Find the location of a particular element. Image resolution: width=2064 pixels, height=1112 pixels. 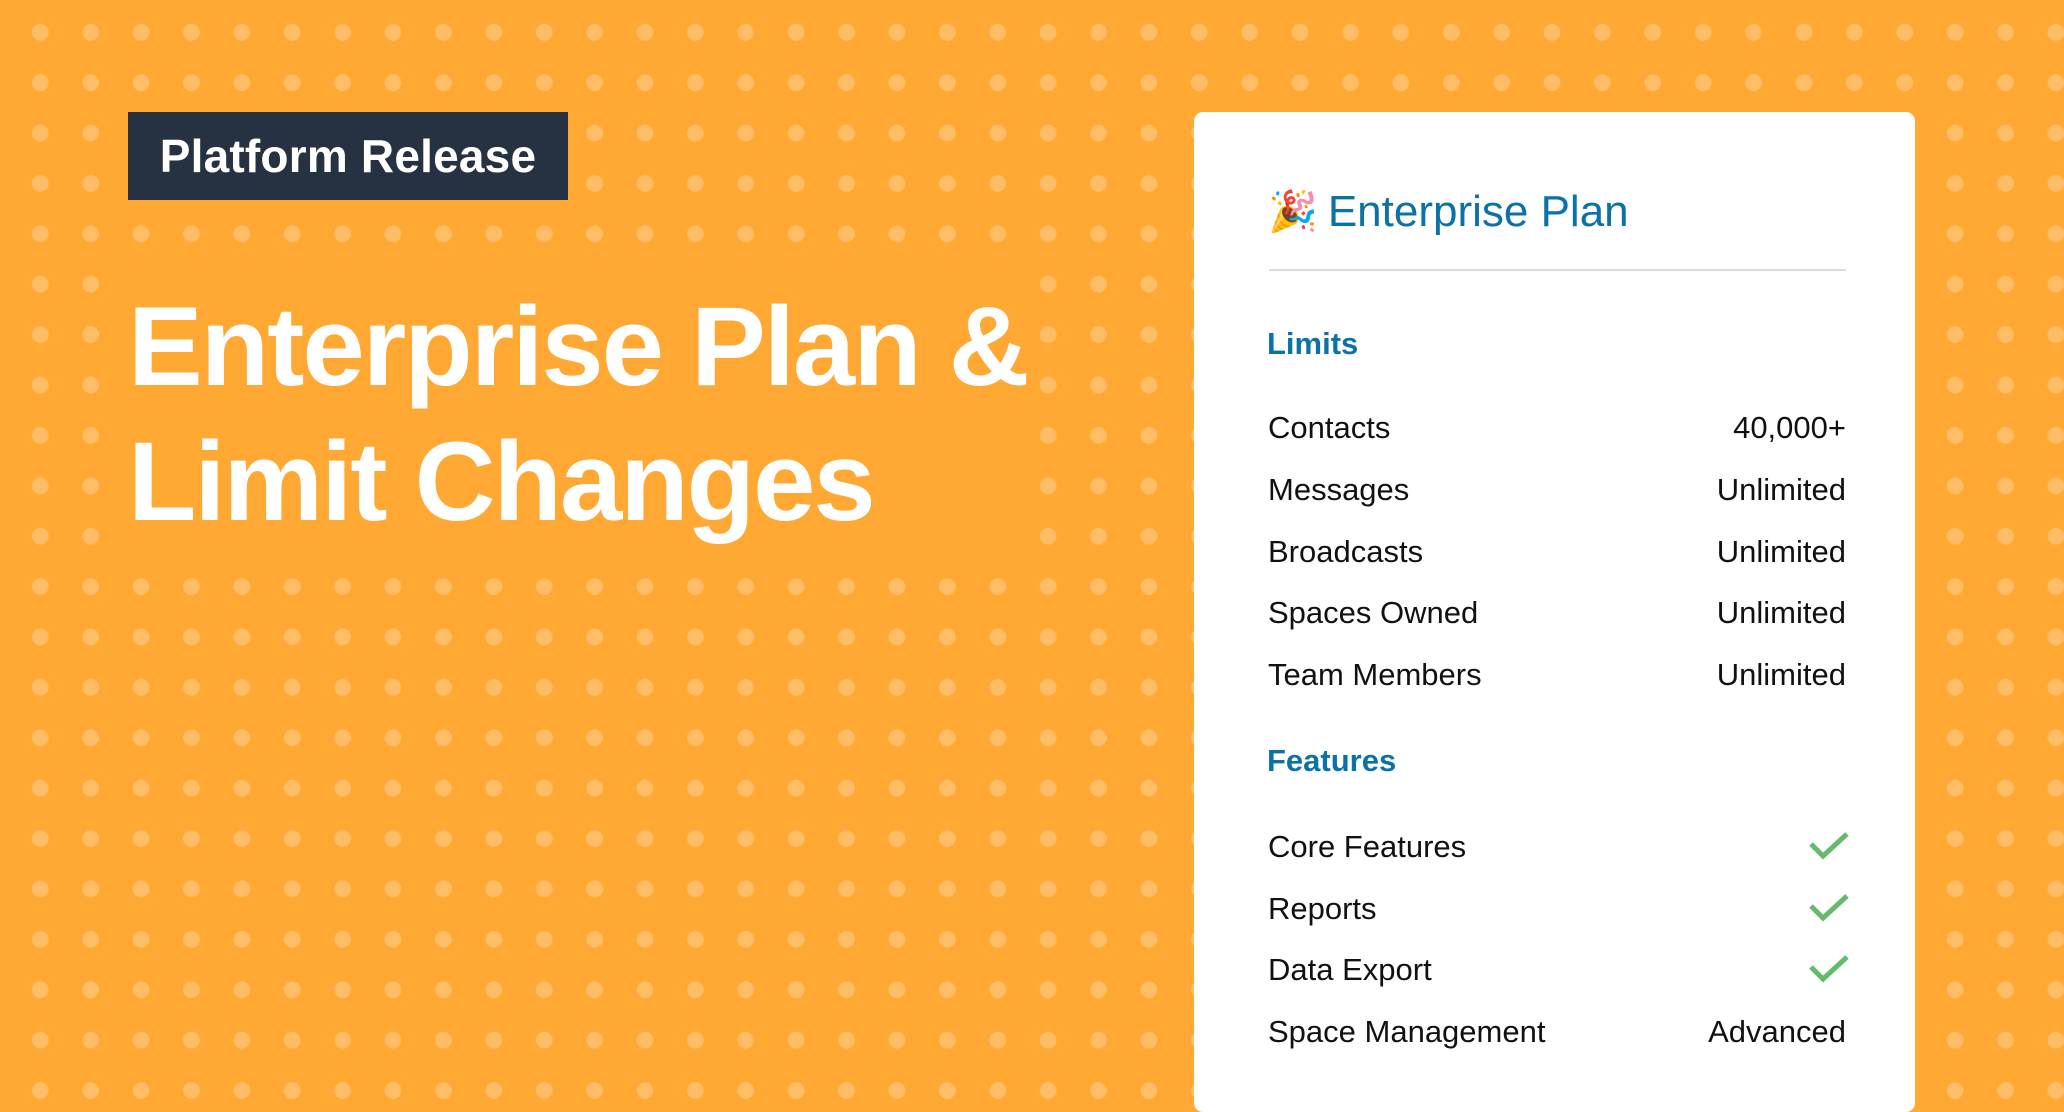

row-value: Advanced is located at coordinates (1777, 1031).